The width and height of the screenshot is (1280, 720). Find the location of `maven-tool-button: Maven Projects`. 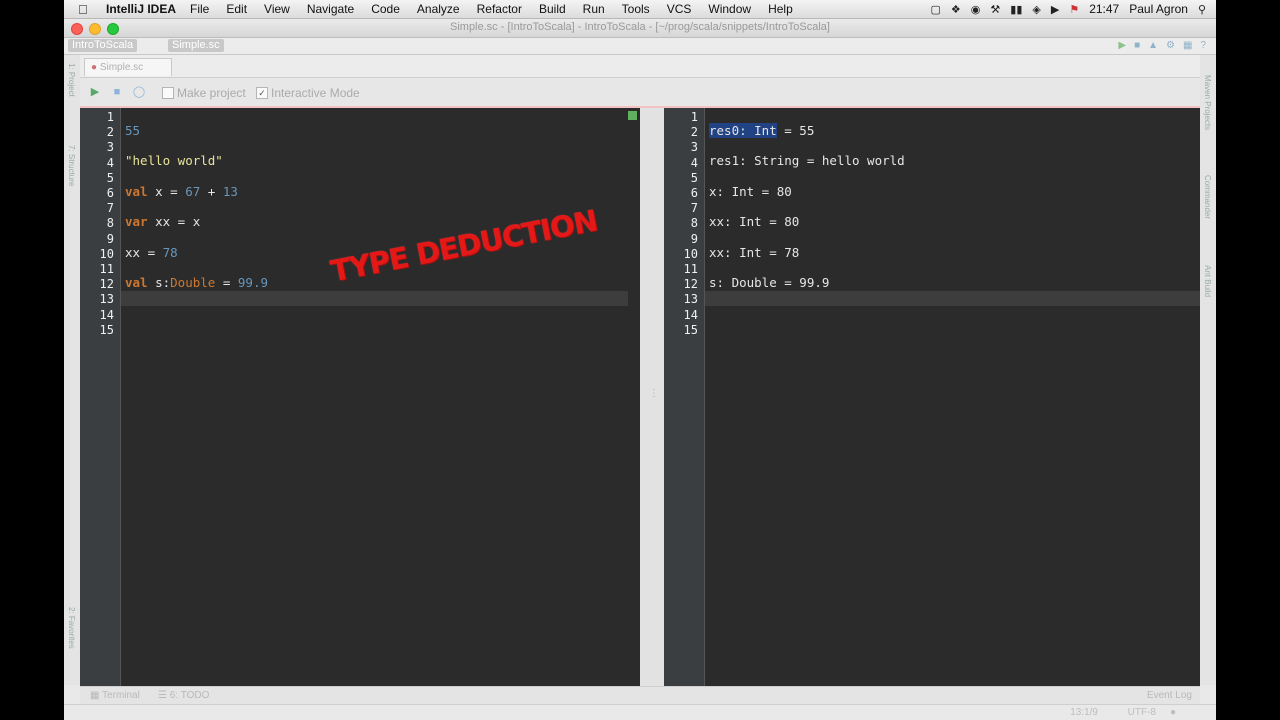

maven-tool-button: Maven Projects is located at coordinates (1207, 102).